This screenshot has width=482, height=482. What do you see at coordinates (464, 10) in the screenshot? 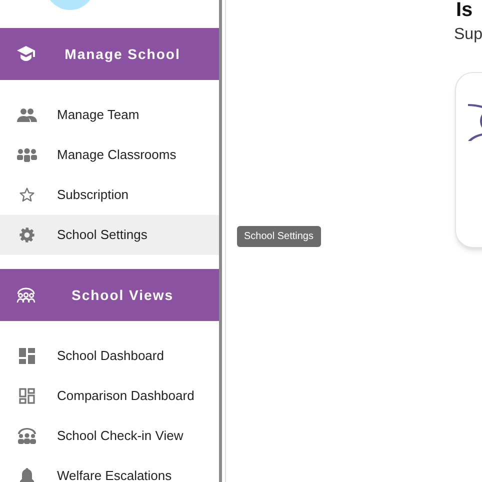
I see `page-title: Is` at bounding box center [464, 10].